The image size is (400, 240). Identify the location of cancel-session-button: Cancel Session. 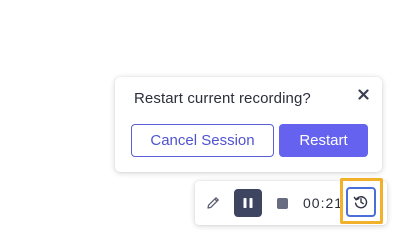
(202, 140).